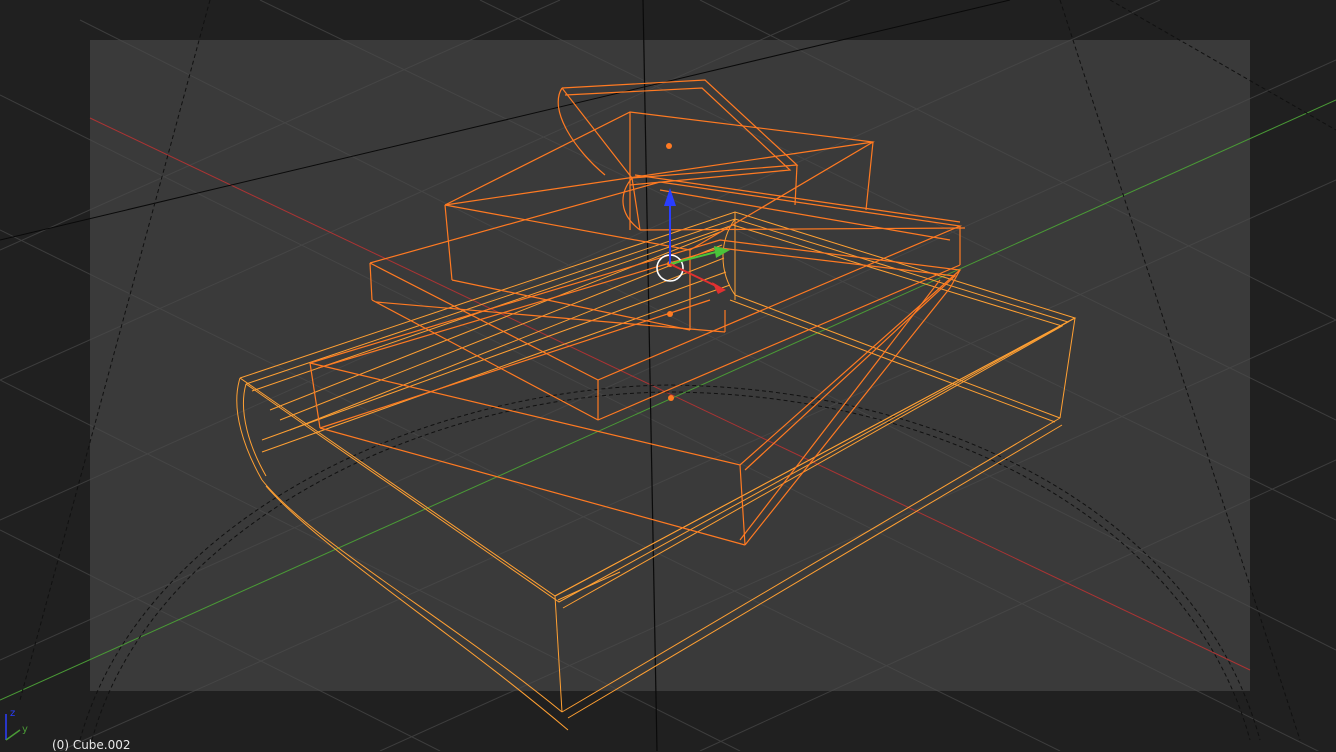  Describe the element at coordinates (12, 713) in the screenshot. I see `svg-text: z` at that location.